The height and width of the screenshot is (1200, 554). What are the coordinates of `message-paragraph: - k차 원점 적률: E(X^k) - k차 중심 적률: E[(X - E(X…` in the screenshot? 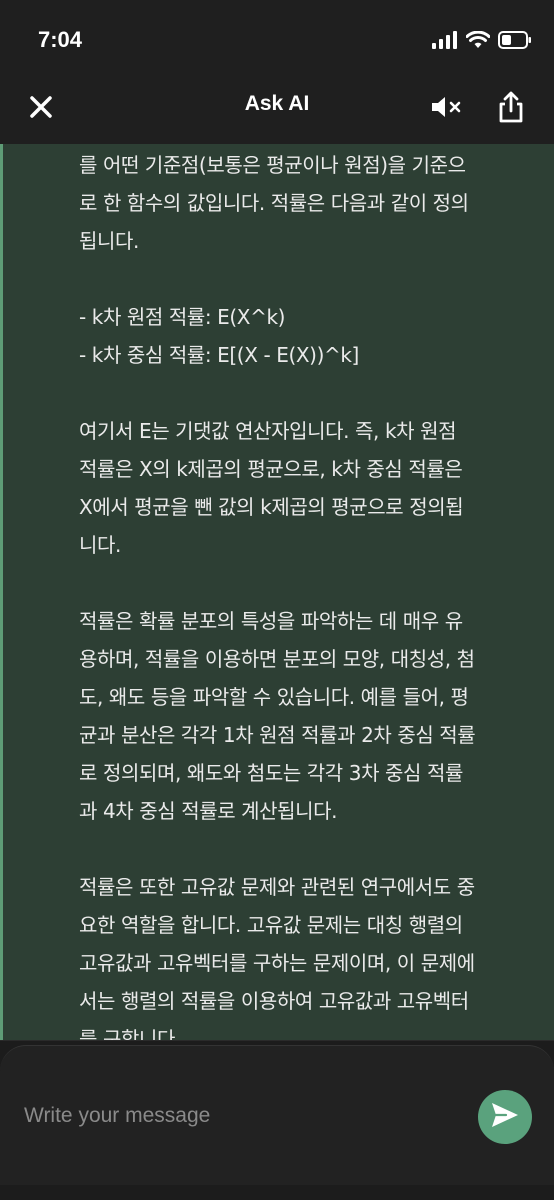 It's located at (309, 336).